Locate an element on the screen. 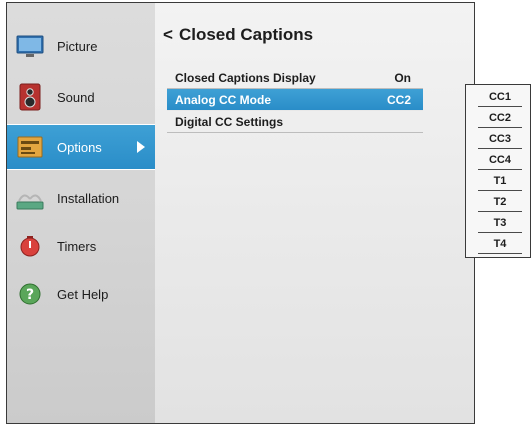 The width and height of the screenshot is (531, 426). help-icon: ? is located at coordinates (30, 294).